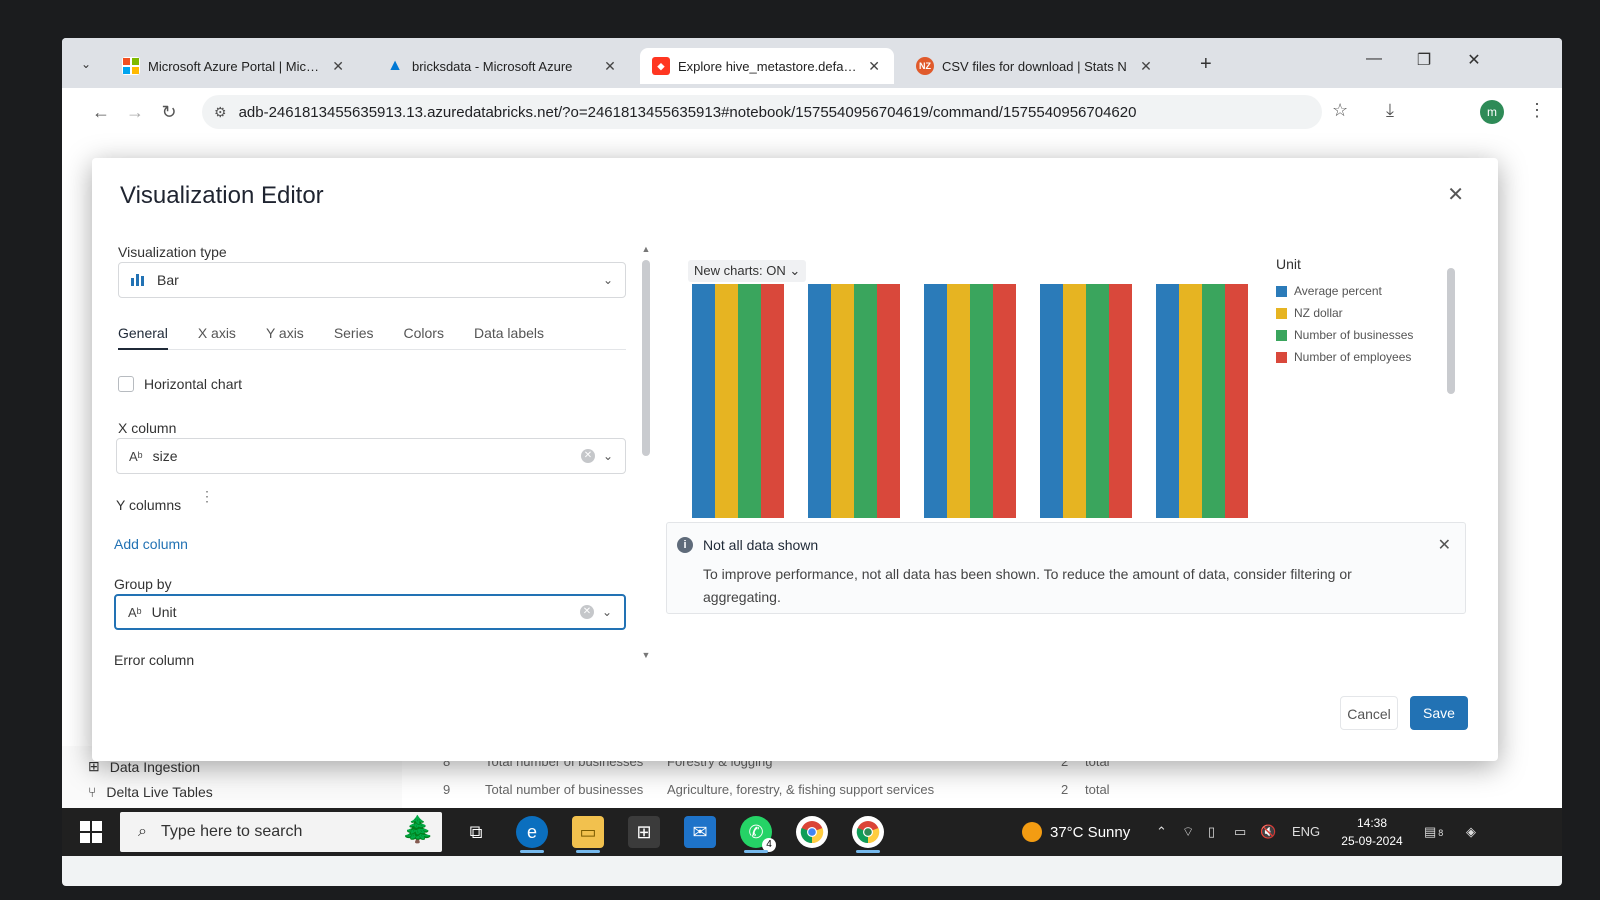 The width and height of the screenshot is (1600, 900). What do you see at coordinates (354, 337) in the screenshot?
I see `tab-series: Series` at bounding box center [354, 337].